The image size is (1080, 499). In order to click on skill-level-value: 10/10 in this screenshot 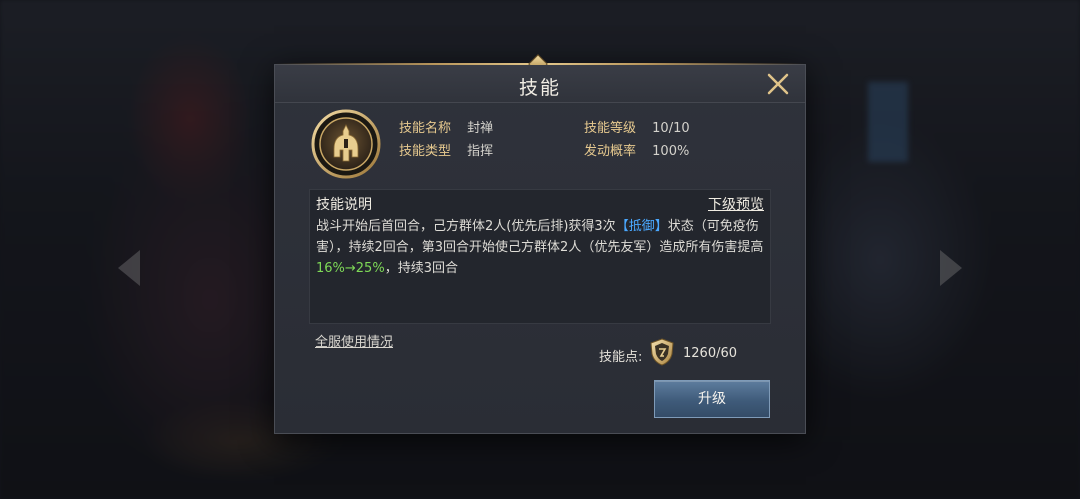, I will do `click(671, 128)`.